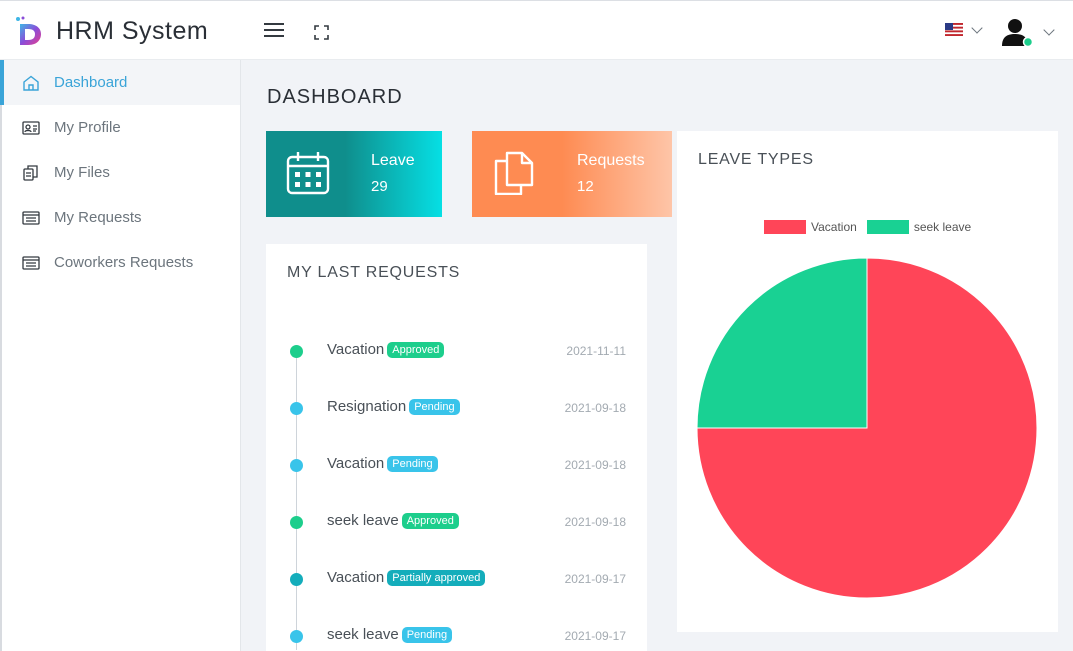  What do you see at coordinates (386, 349) in the screenshot?
I see `request-type: Vacation Approved` at bounding box center [386, 349].